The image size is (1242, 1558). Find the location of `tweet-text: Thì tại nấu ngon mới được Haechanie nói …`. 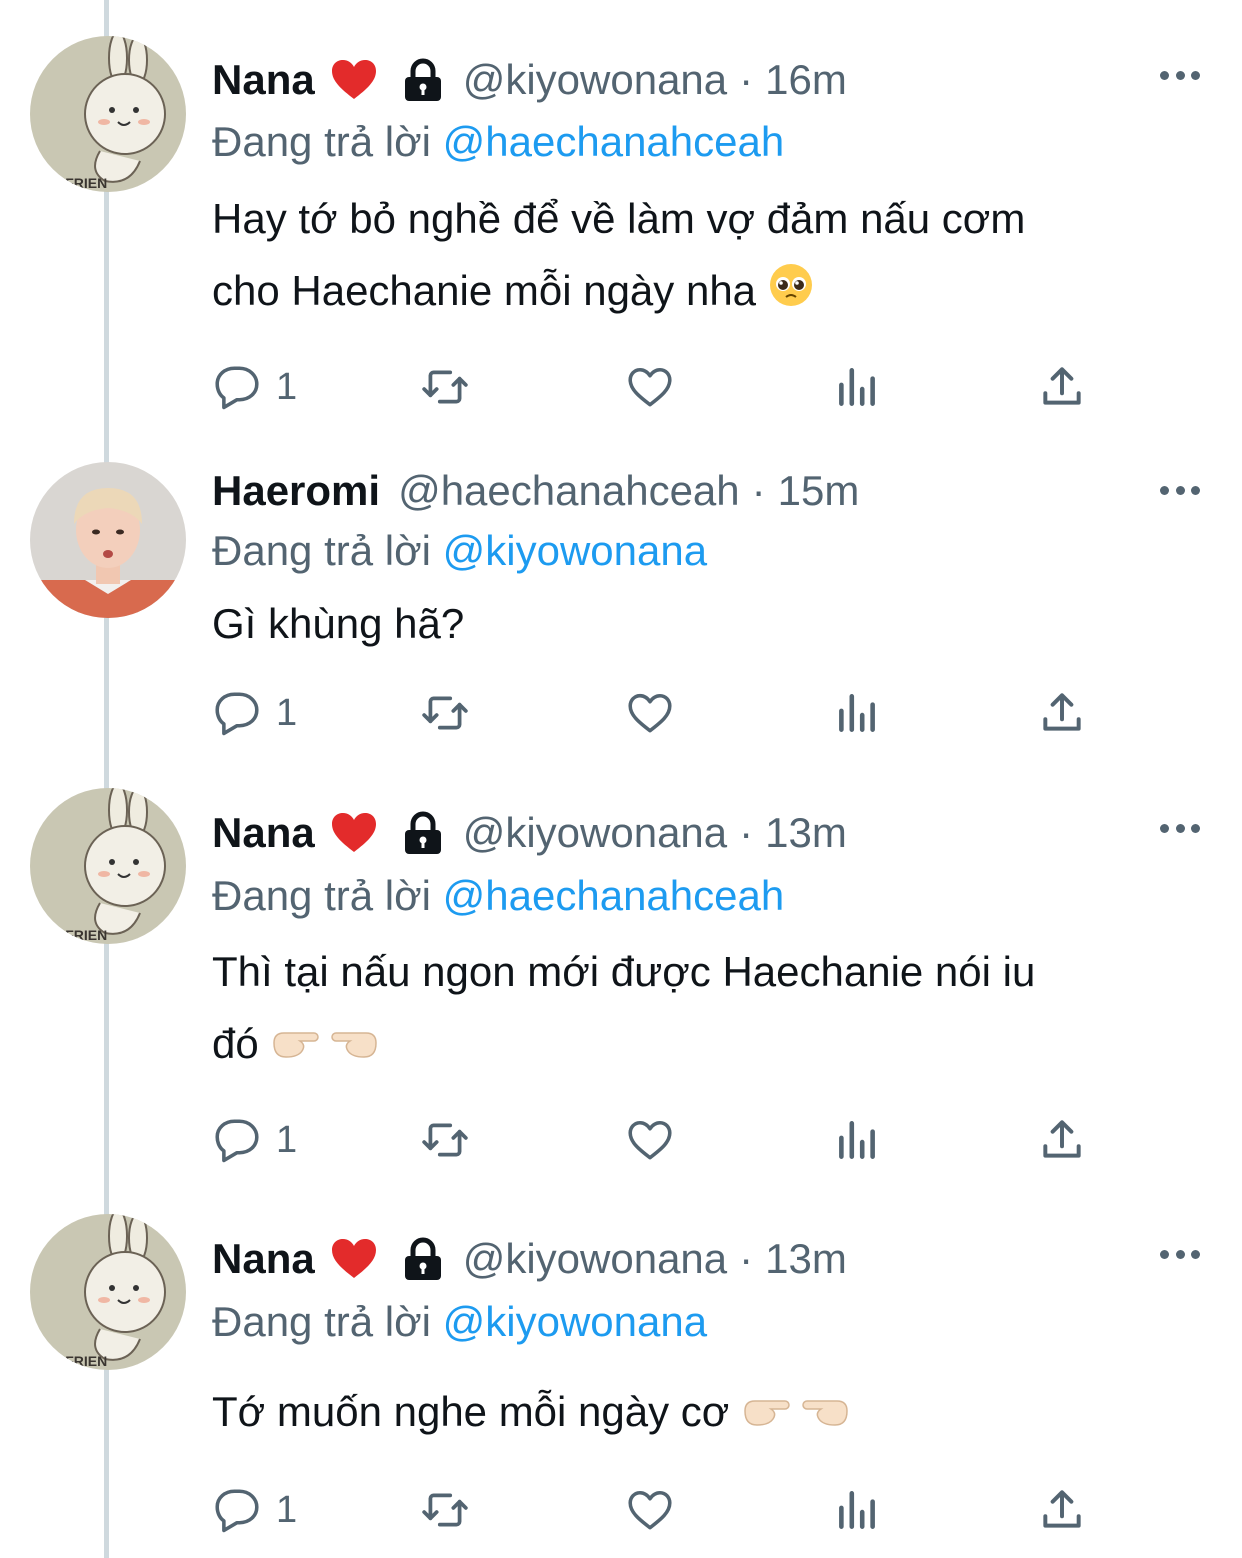

tweet-text: Thì tại nấu ngon mới được Haechanie nói … is located at coordinates (702, 1009).